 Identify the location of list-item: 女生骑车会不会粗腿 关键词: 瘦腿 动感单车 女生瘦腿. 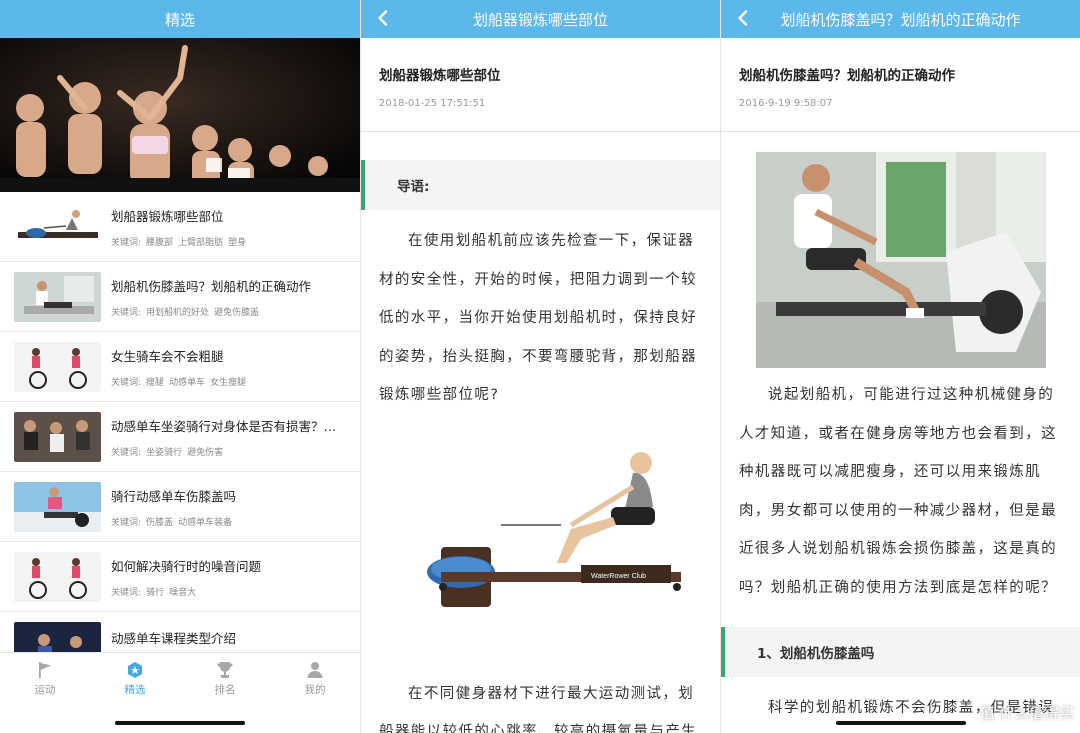
(180, 367).